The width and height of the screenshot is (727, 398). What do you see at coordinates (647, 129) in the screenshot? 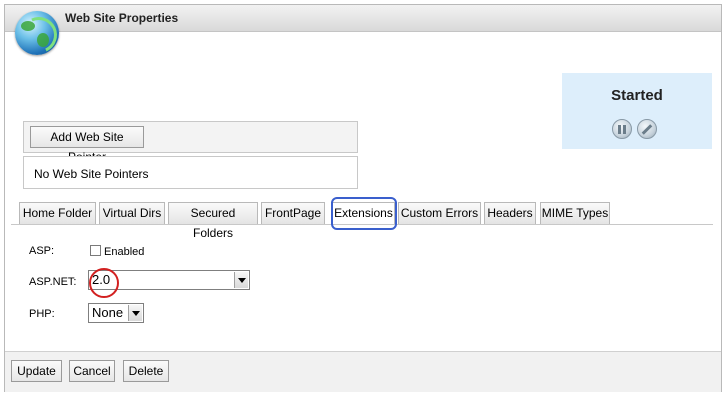
I see `stop-icon` at bounding box center [647, 129].